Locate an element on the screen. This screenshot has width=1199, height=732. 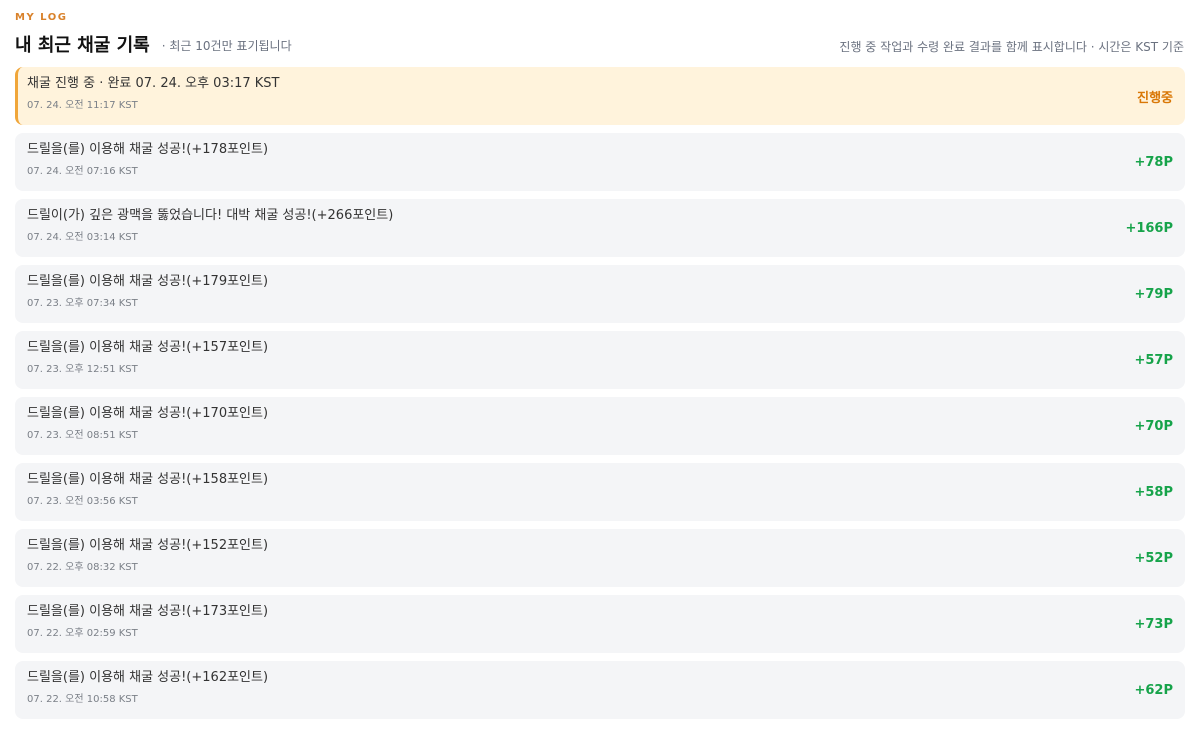
log-title: 채굴 진행 중 · 완료 07. 24. 오후 03:17 KST is located at coordinates (153, 83).